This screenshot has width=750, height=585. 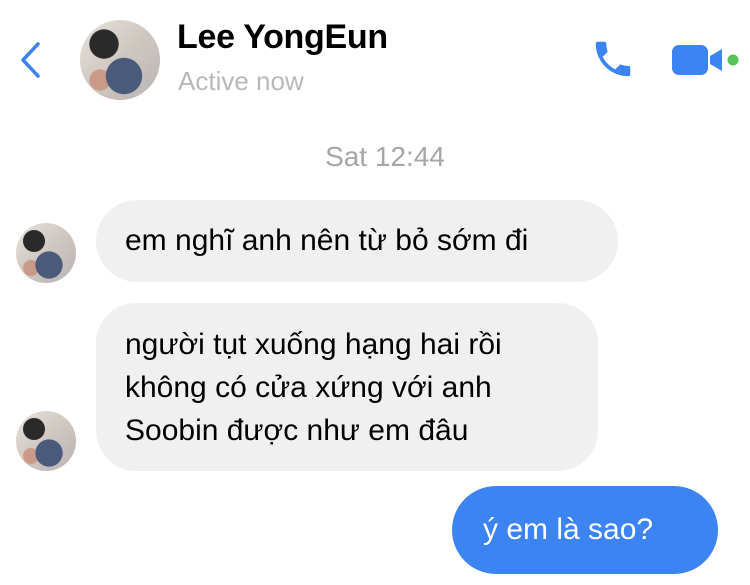 I want to click on chevron-left-icon, so click(x=30, y=60).